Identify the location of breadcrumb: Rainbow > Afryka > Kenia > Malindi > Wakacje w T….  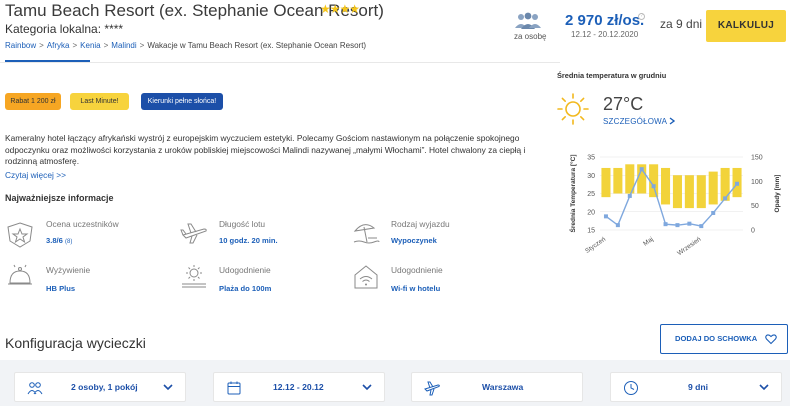
(186, 45).